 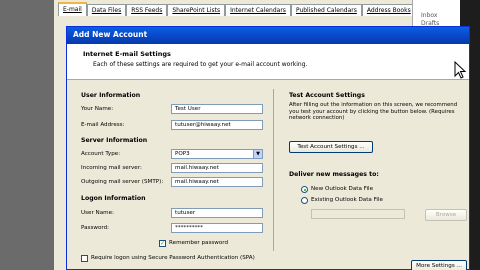 I want to click on tab-rss-feeds: RSS Feeds, so click(x=147, y=10).